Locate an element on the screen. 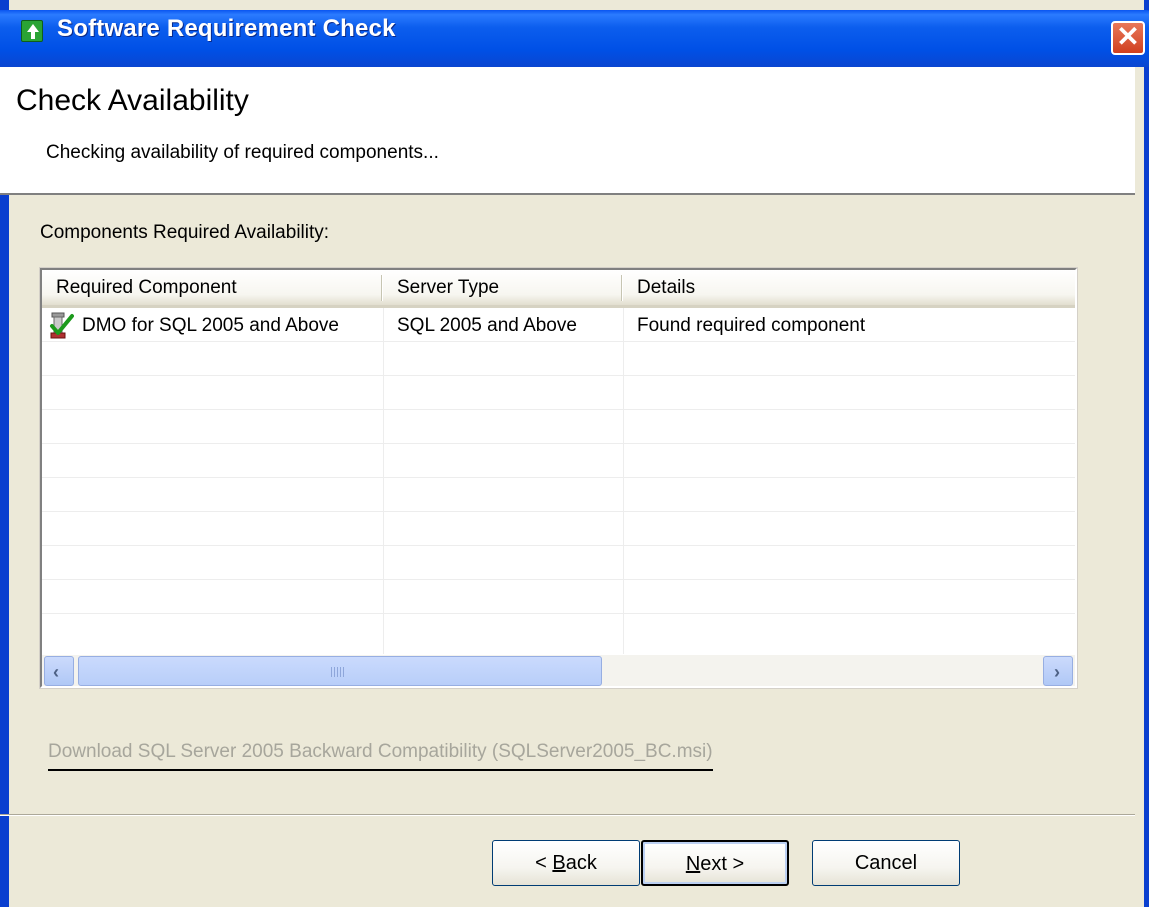 This screenshot has height=907, width=1149. window-title: Software Requirement Check is located at coordinates (226, 28).